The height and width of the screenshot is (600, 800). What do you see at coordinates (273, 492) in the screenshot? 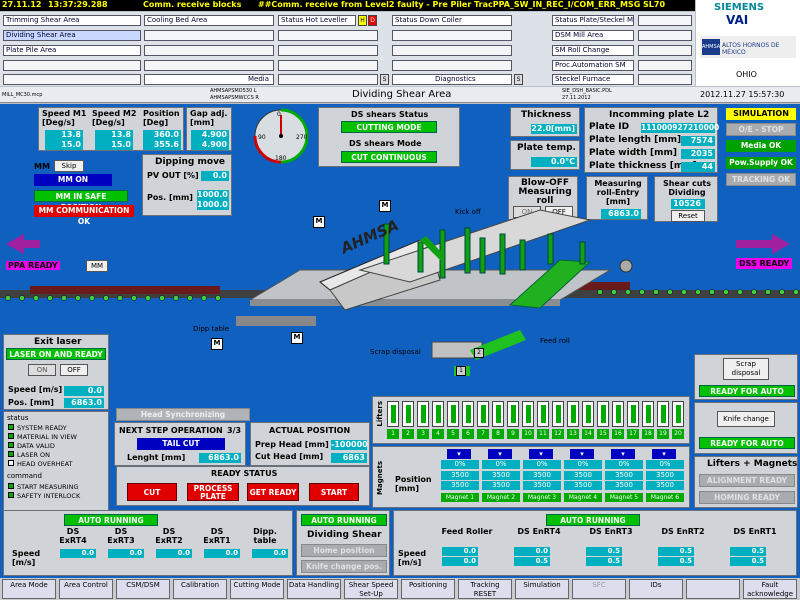
I see `get-ready-button: GET READY` at bounding box center [273, 492].